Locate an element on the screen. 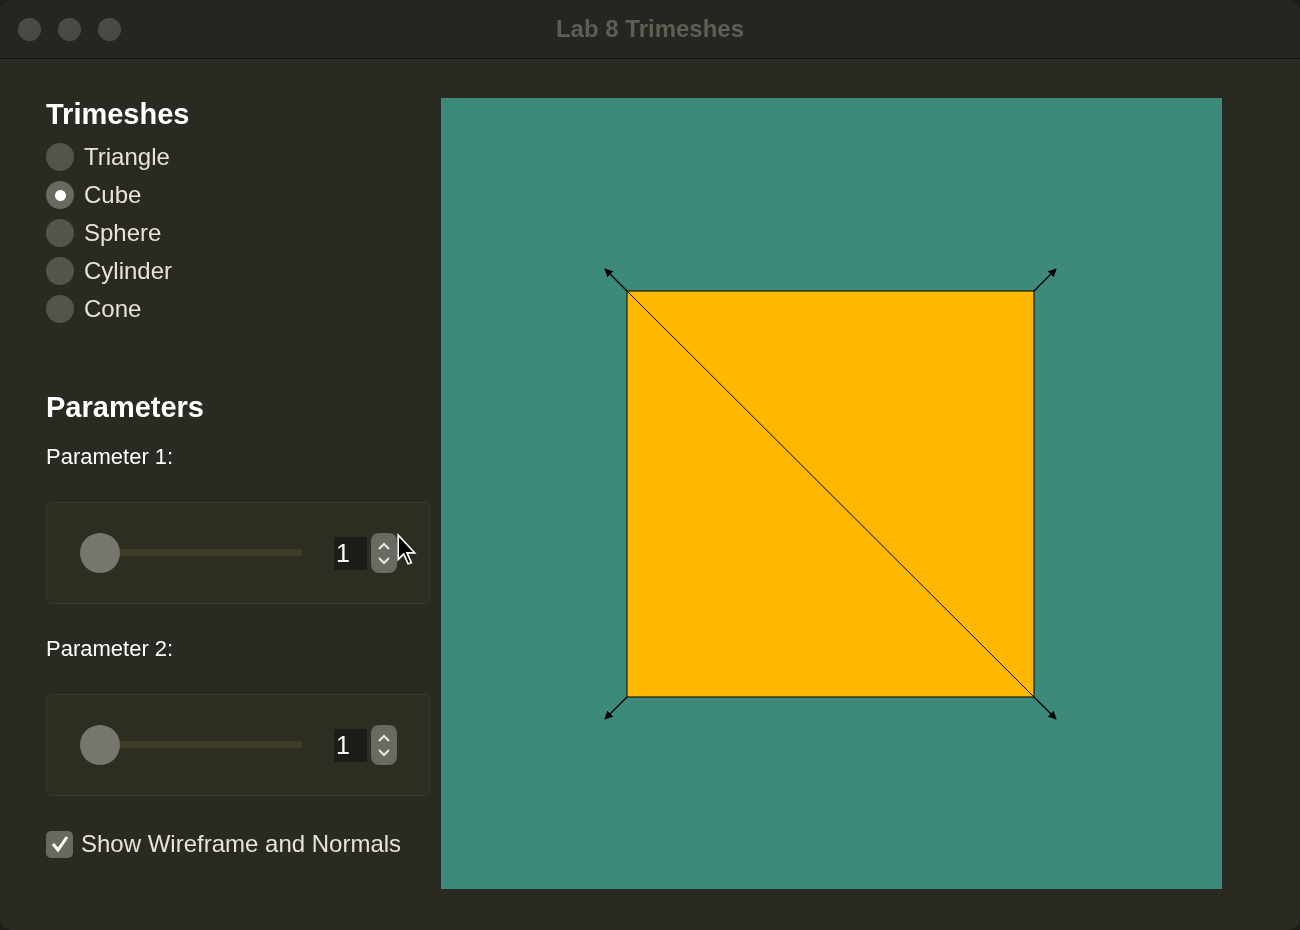  parameter-label: Parameter 1: is located at coordinates (110, 457).